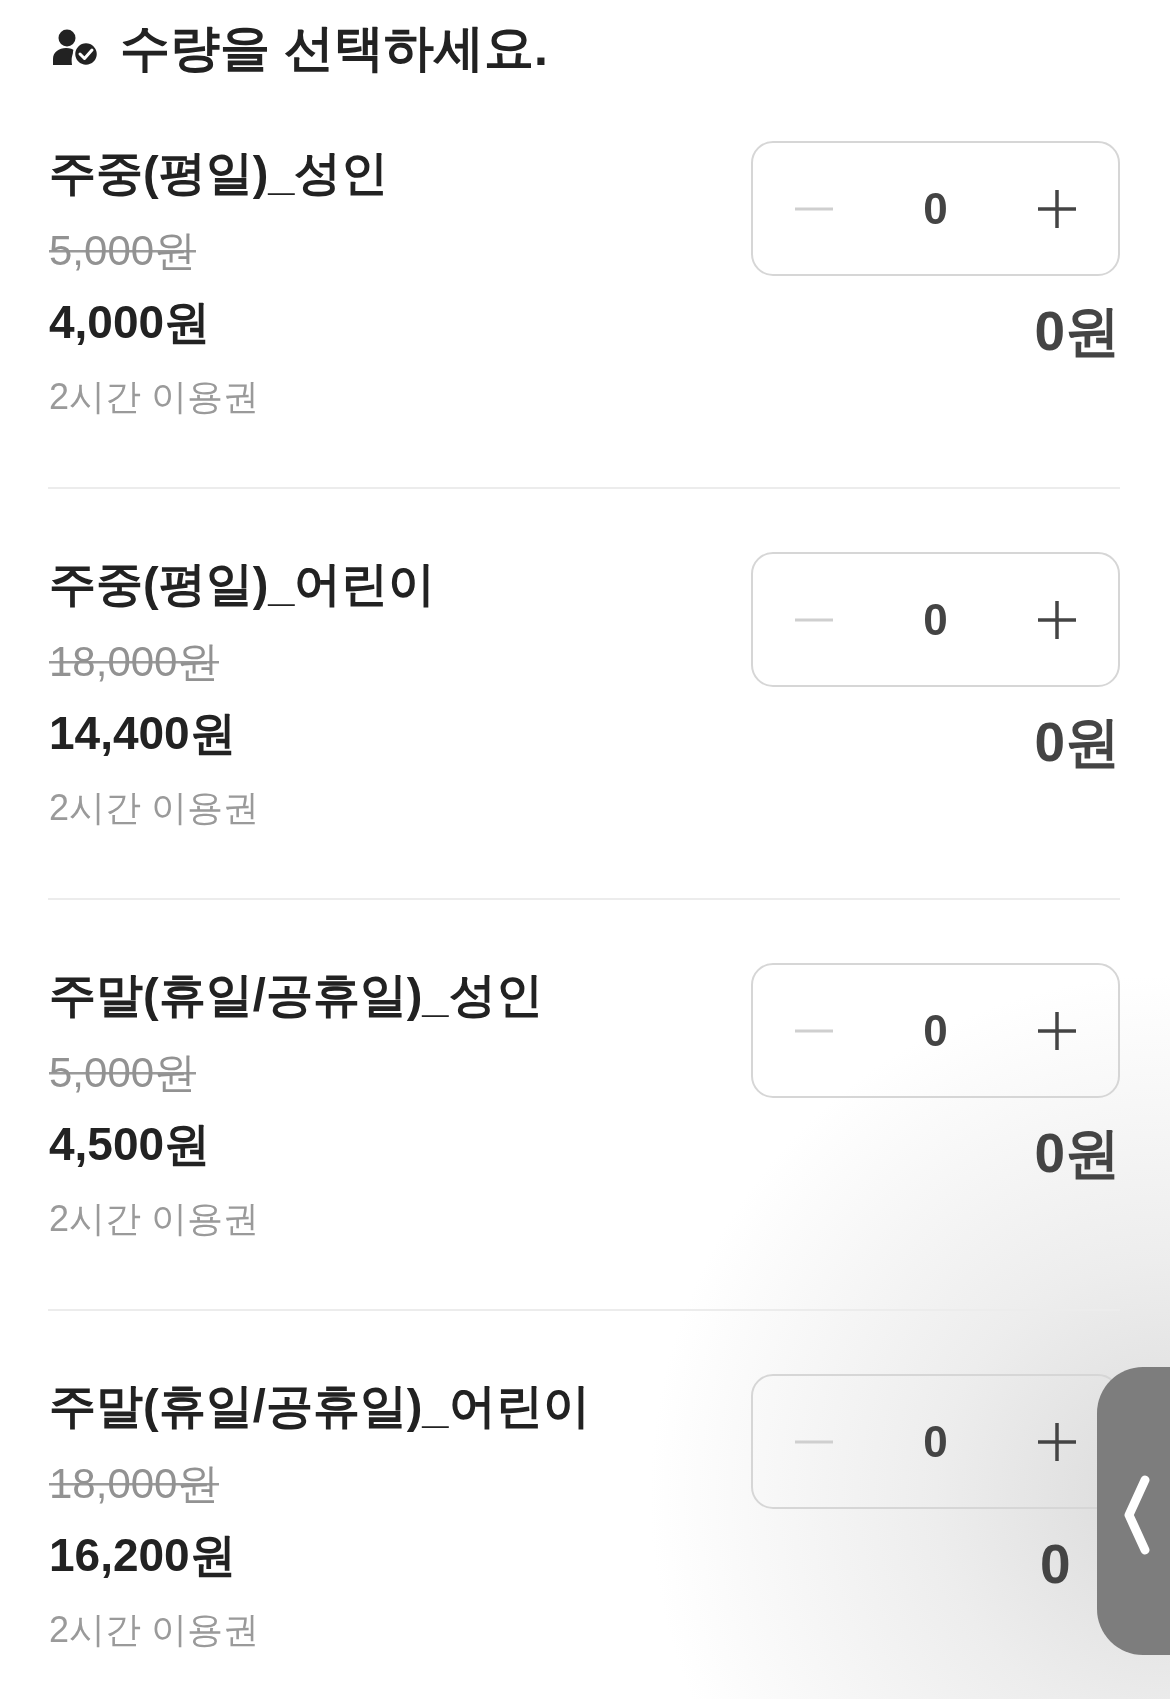  What do you see at coordinates (130, 1144) in the screenshot?
I see `sale-price: 4,500원` at bounding box center [130, 1144].